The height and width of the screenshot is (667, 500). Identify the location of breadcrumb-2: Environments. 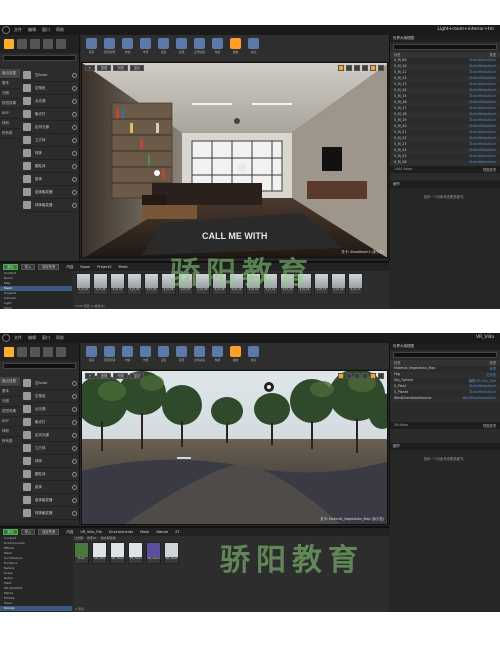
(121, 532).